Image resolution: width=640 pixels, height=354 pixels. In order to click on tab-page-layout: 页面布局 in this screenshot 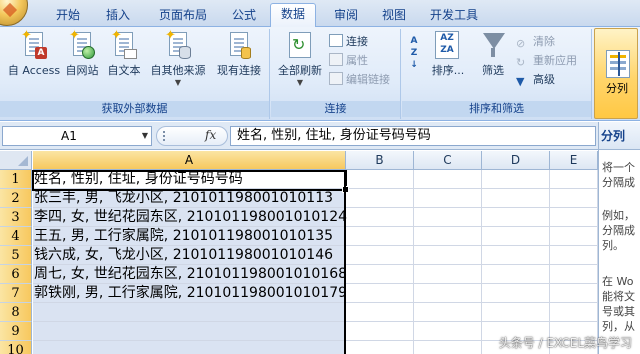, I will do `click(183, 16)`.